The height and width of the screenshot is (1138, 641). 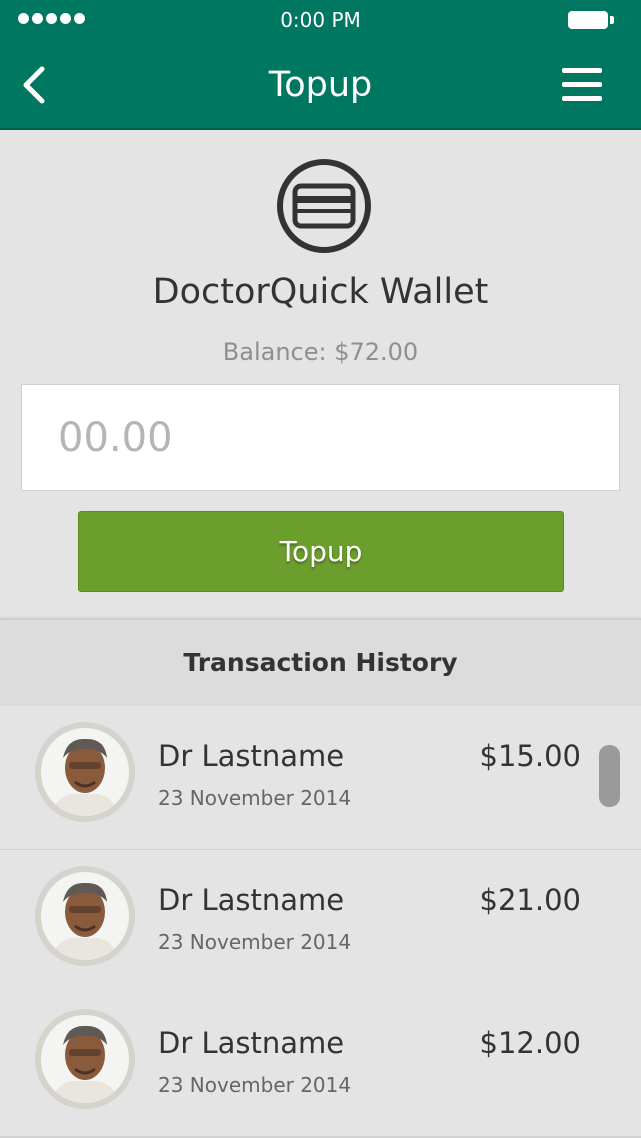 What do you see at coordinates (530, 1043) in the screenshot?
I see `transaction-amount: $12.00` at bounding box center [530, 1043].